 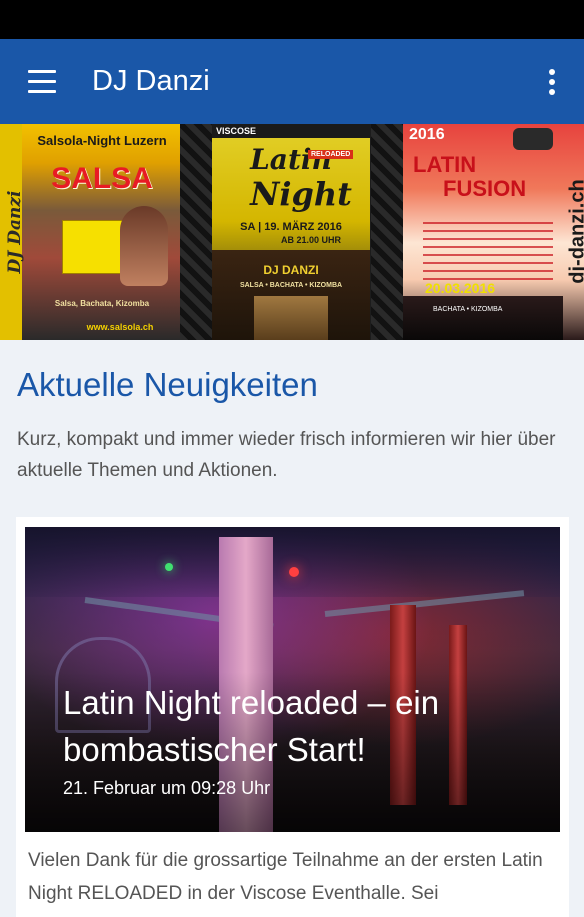 I want to click on flyer-latin-venue: VISCOSE, so click(x=236, y=131).